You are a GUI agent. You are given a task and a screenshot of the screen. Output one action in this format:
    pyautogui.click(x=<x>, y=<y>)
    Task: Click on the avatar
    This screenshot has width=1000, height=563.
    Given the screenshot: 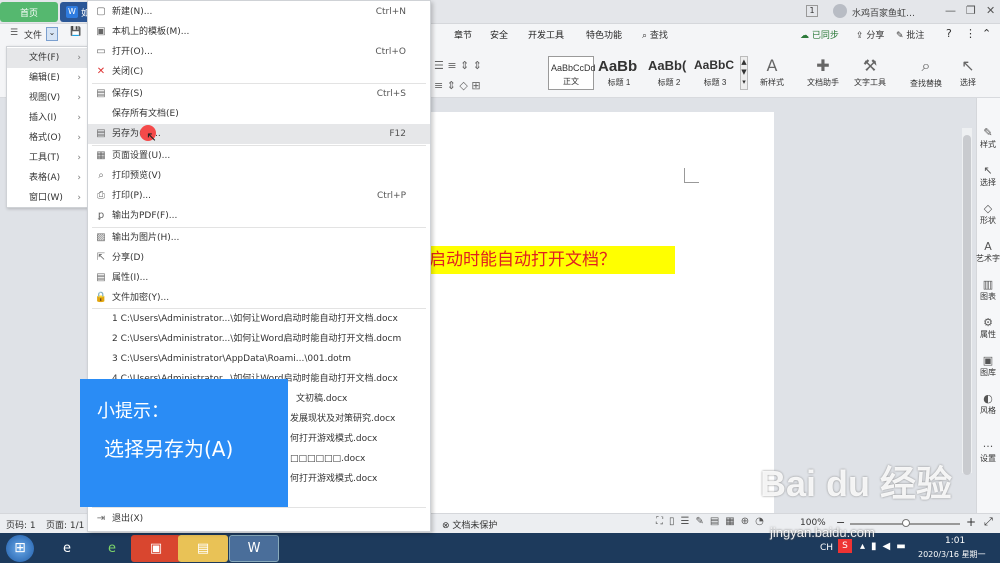 What is the action you would take?
    pyautogui.click(x=840, y=11)
    